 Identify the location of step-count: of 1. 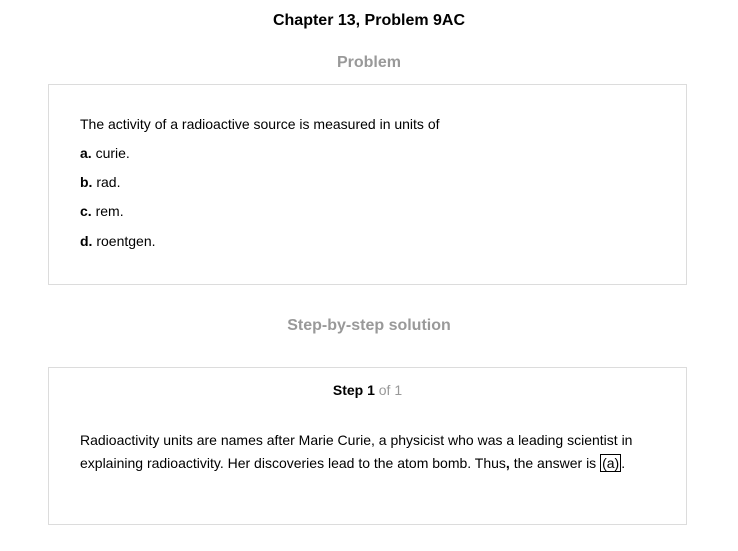
(390, 390).